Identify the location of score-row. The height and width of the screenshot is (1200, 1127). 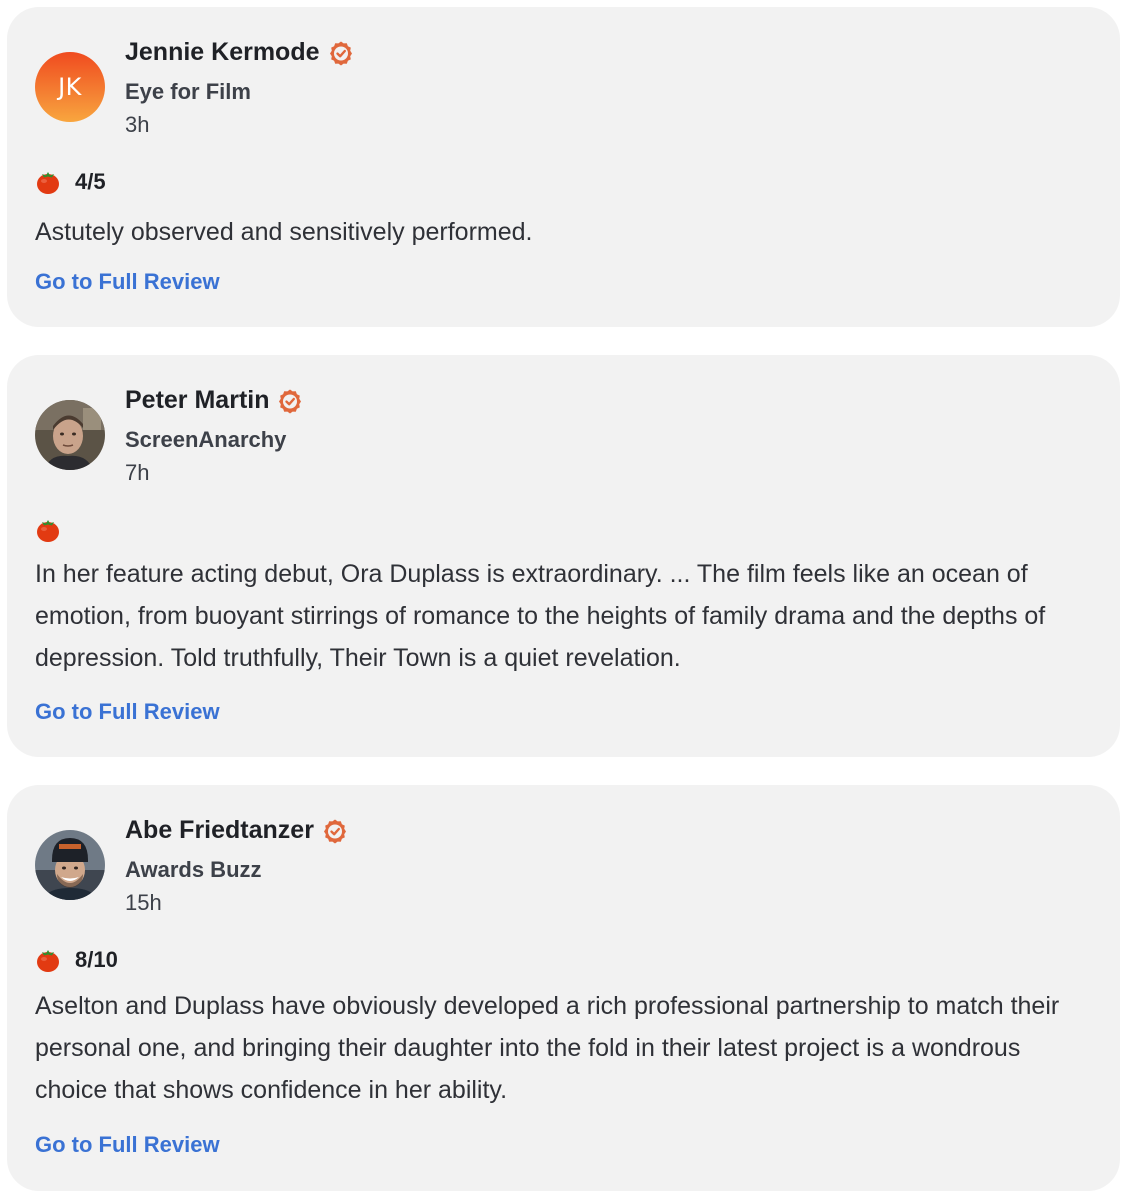
(55, 530).